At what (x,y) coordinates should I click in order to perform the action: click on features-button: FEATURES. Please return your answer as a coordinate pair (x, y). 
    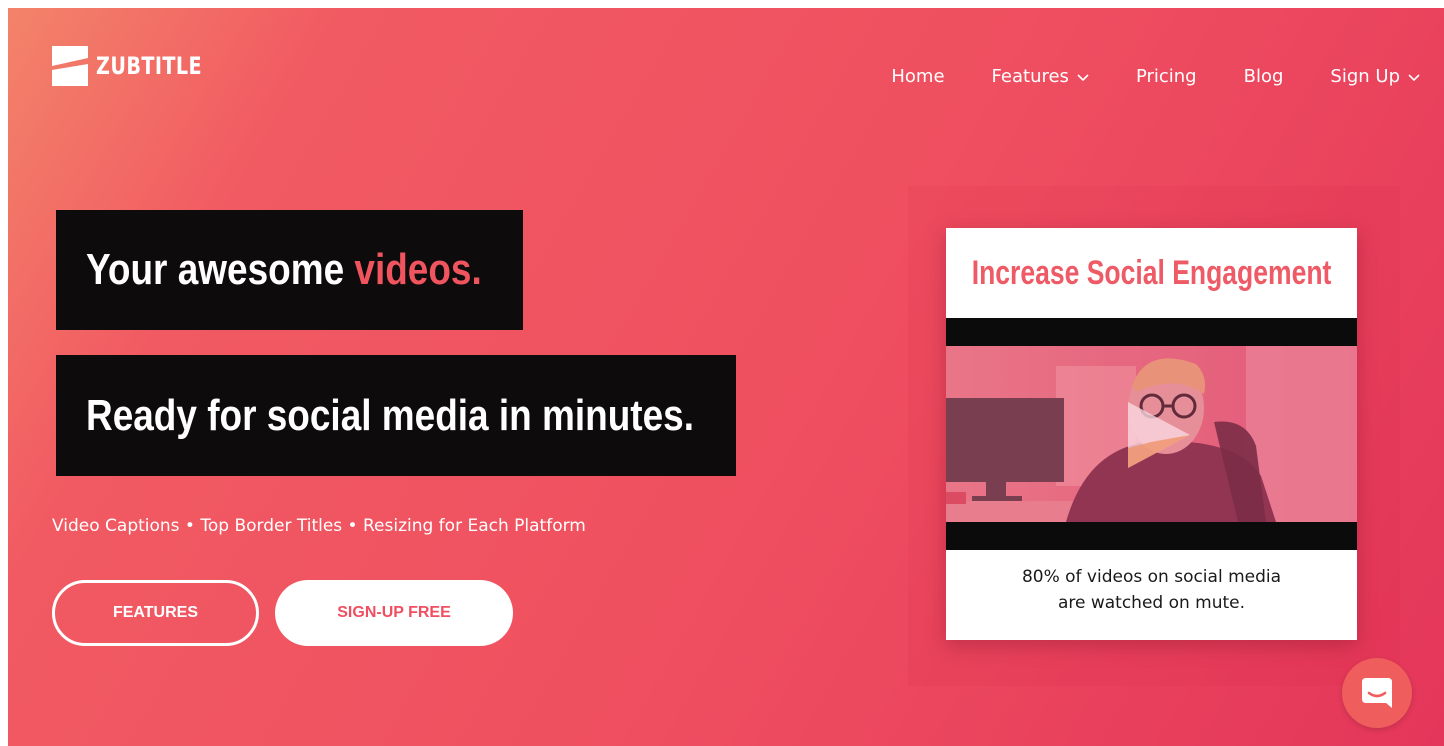
    Looking at the image, I should click on (155, 613).